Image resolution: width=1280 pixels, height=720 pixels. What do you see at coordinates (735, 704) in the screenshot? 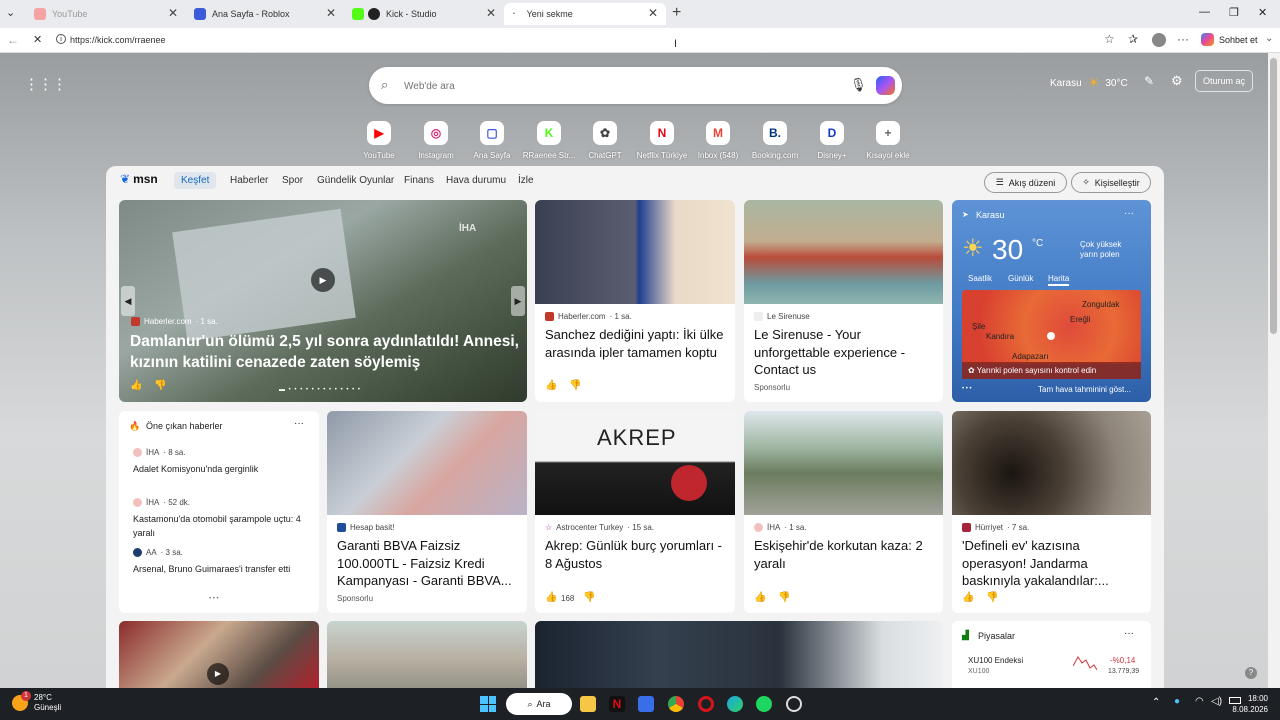
I see `edge-icon` at bounding box center [735, 704].